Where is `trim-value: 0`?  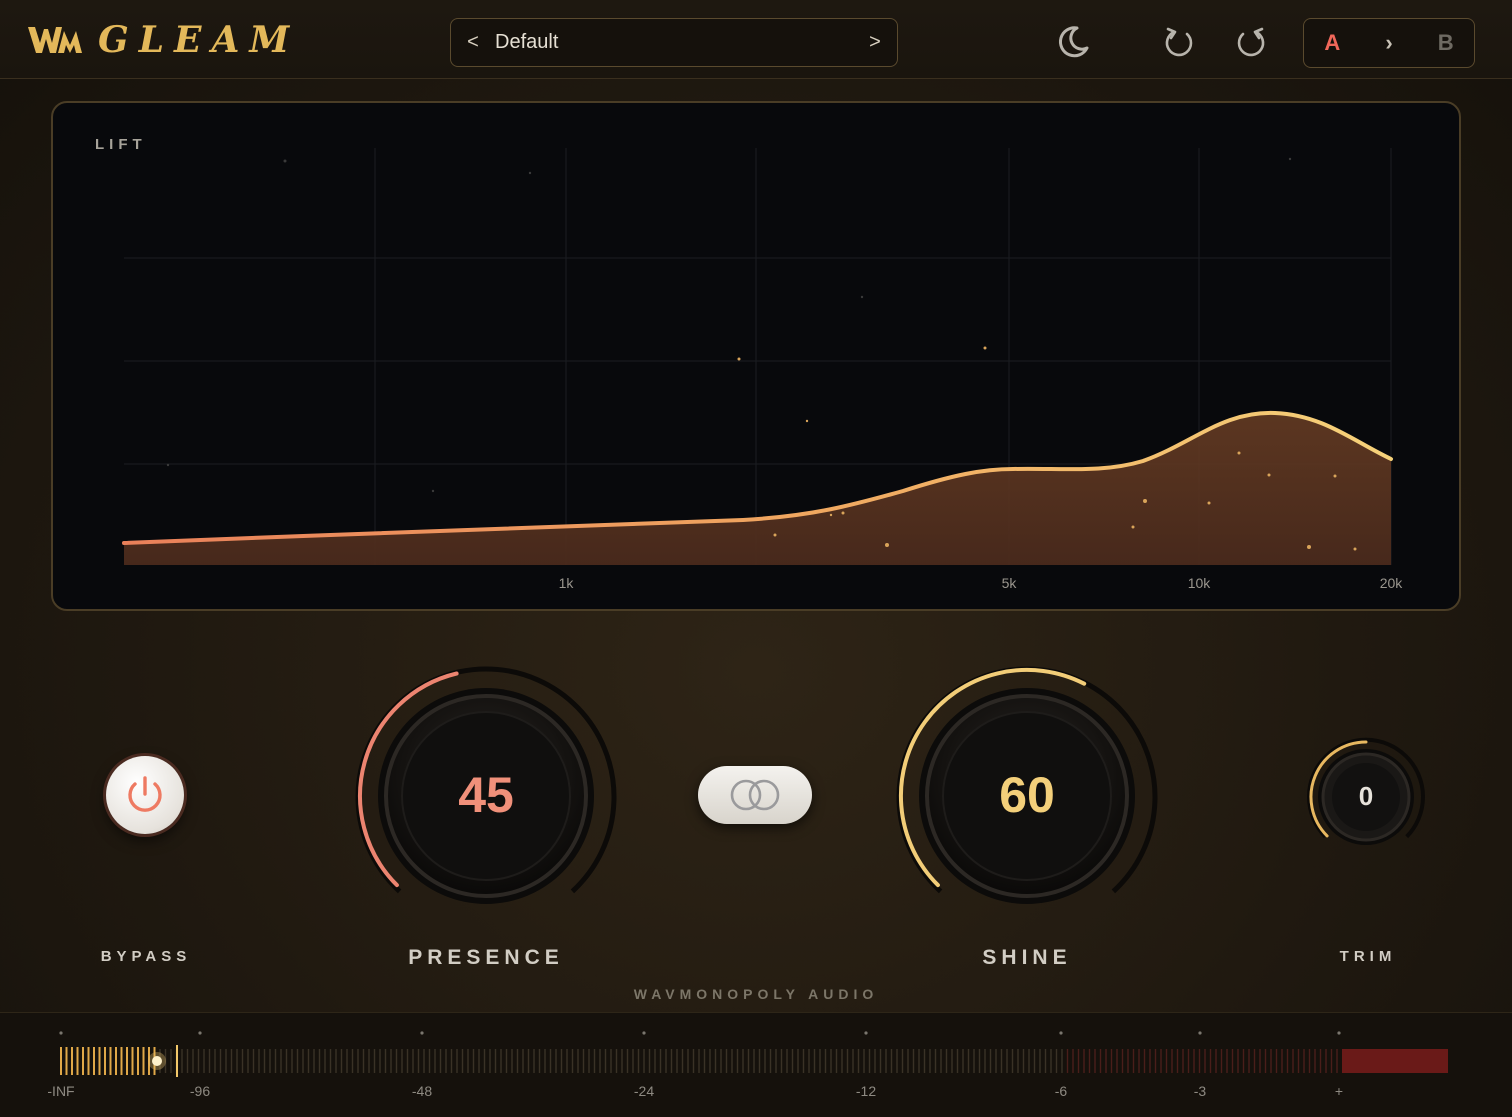
trim-value: 0 is located at coordinates (1366, 796).